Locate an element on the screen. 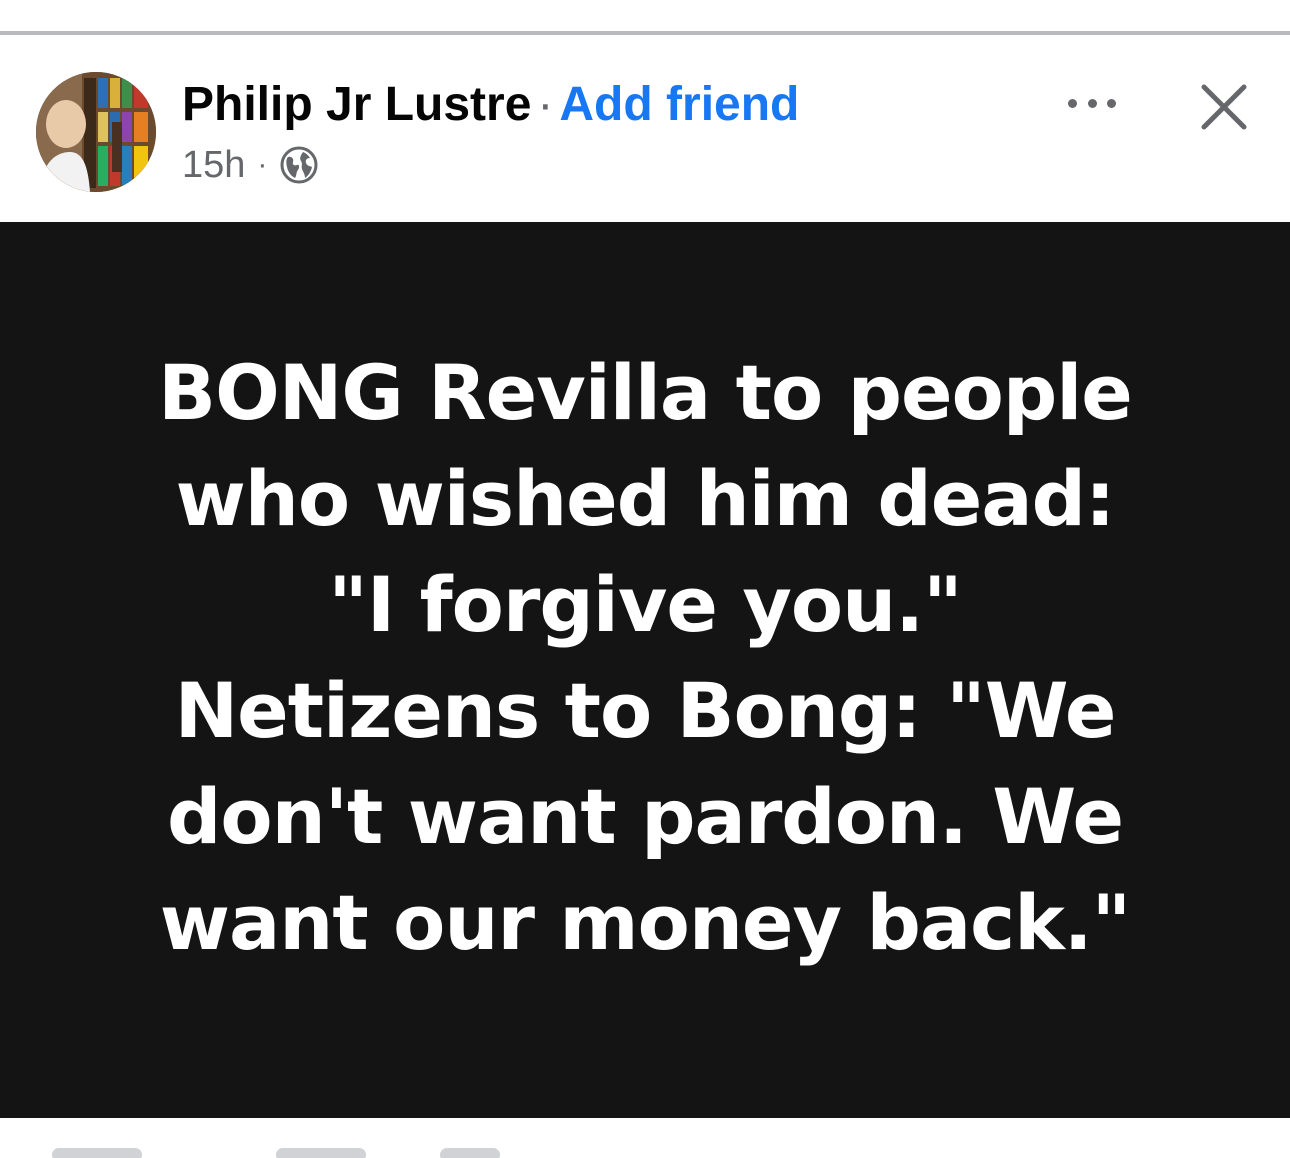  post-meta: 15h · is located at coordinates (250, 165).